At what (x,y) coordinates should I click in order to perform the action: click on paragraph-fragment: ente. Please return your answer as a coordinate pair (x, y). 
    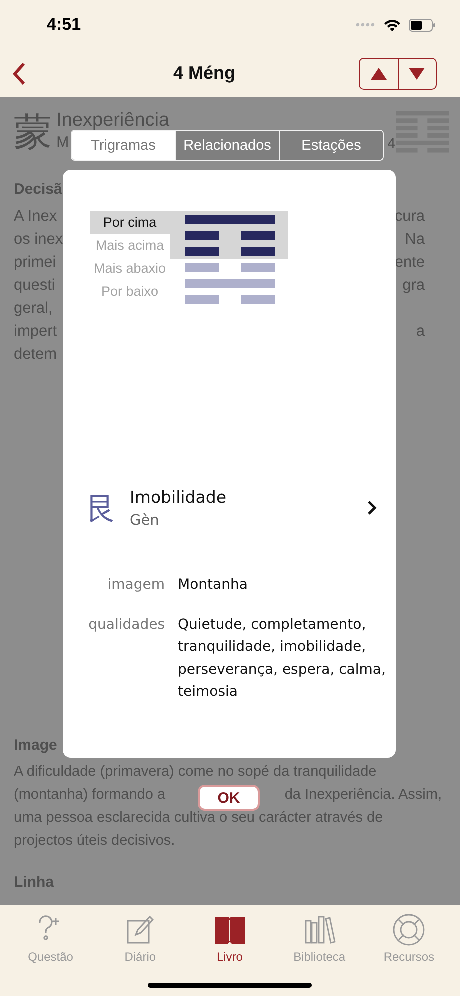
    Looking at the image, I should click on (409, 263).